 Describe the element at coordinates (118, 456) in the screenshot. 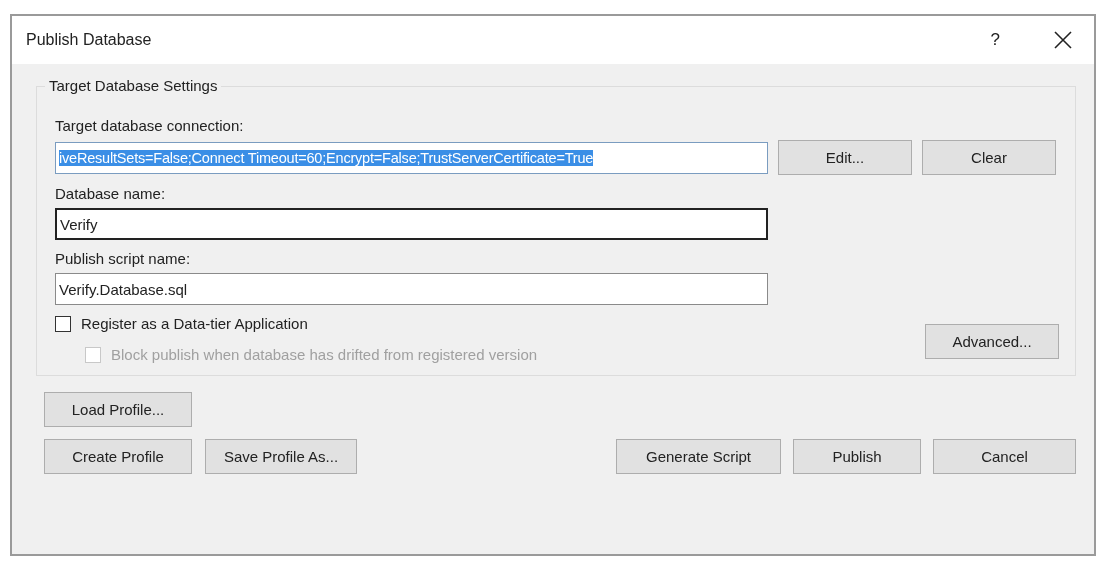

I see `profile-button: Create Profile` at that location.